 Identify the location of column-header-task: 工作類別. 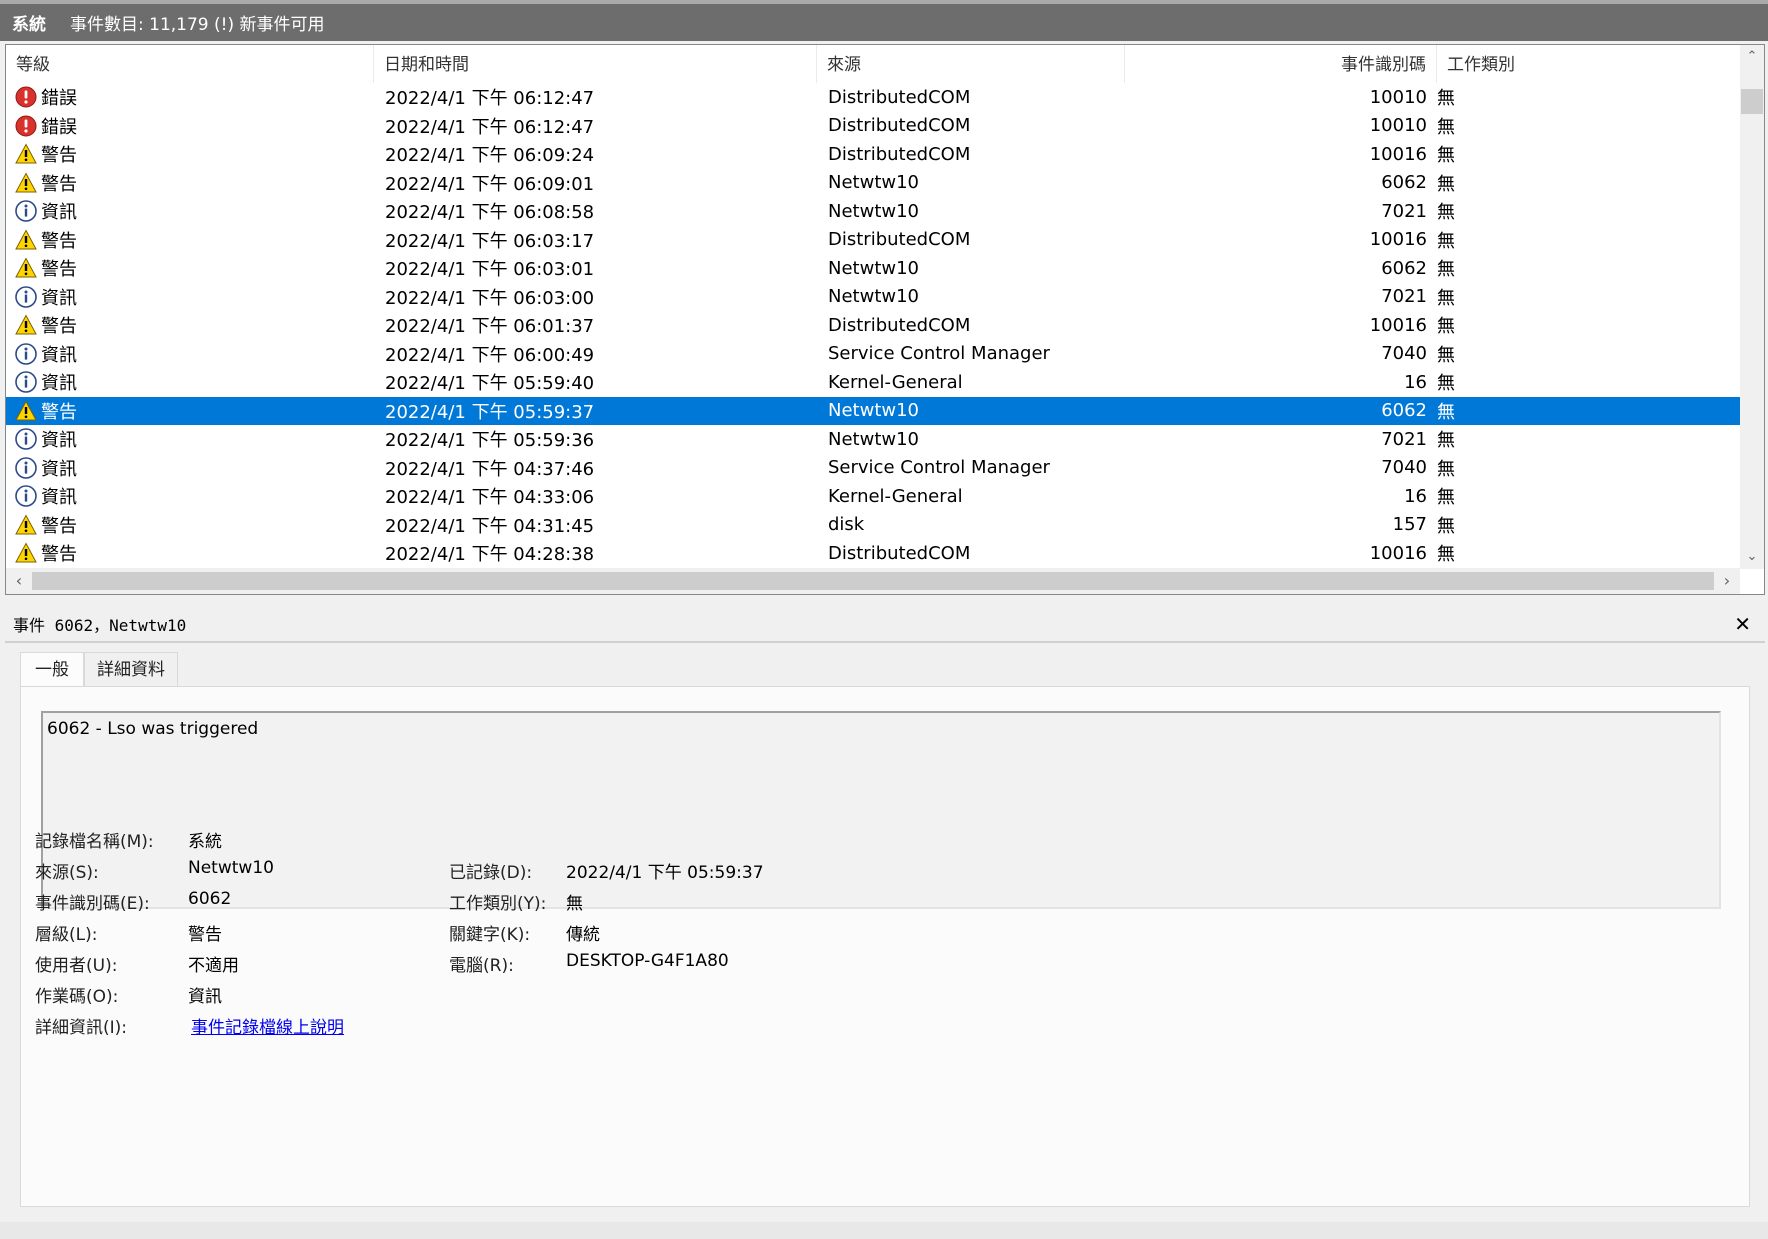
(1588, 64).